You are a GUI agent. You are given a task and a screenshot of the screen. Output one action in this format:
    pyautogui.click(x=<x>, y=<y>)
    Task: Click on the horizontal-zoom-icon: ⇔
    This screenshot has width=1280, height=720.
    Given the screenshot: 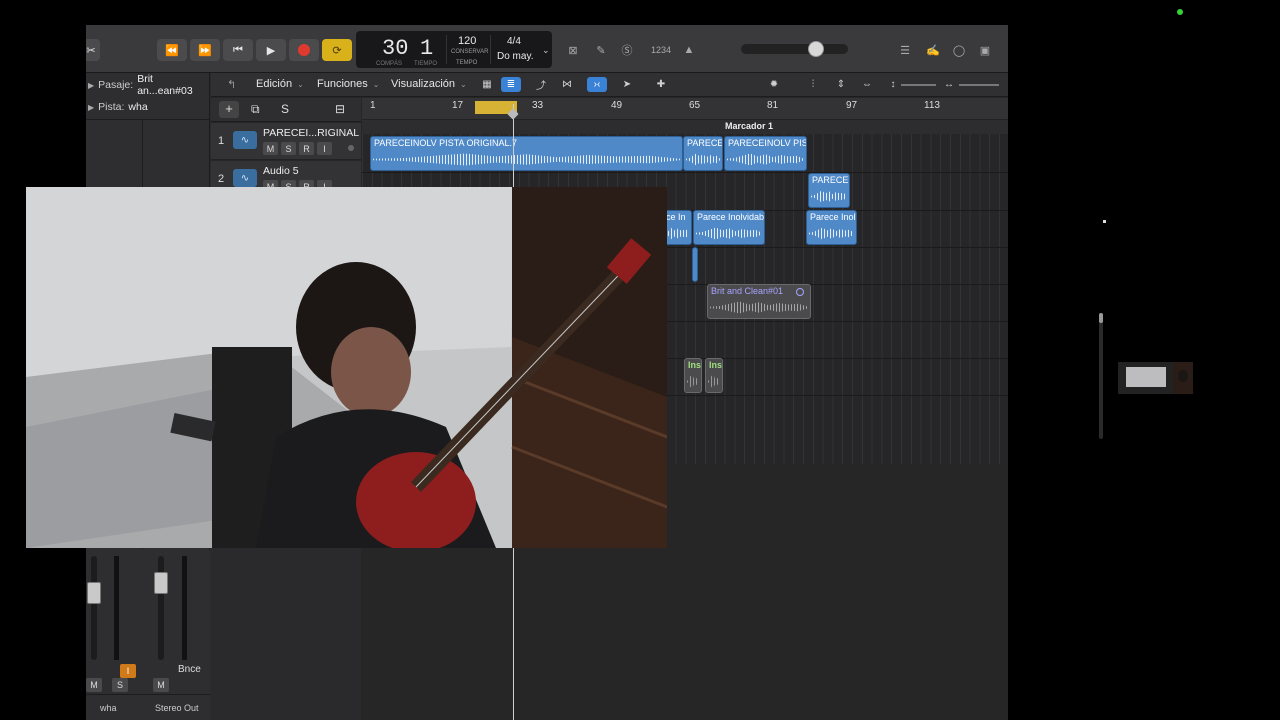 What is the action you would take?
    pyautogui.click(x=867, y=84)
    